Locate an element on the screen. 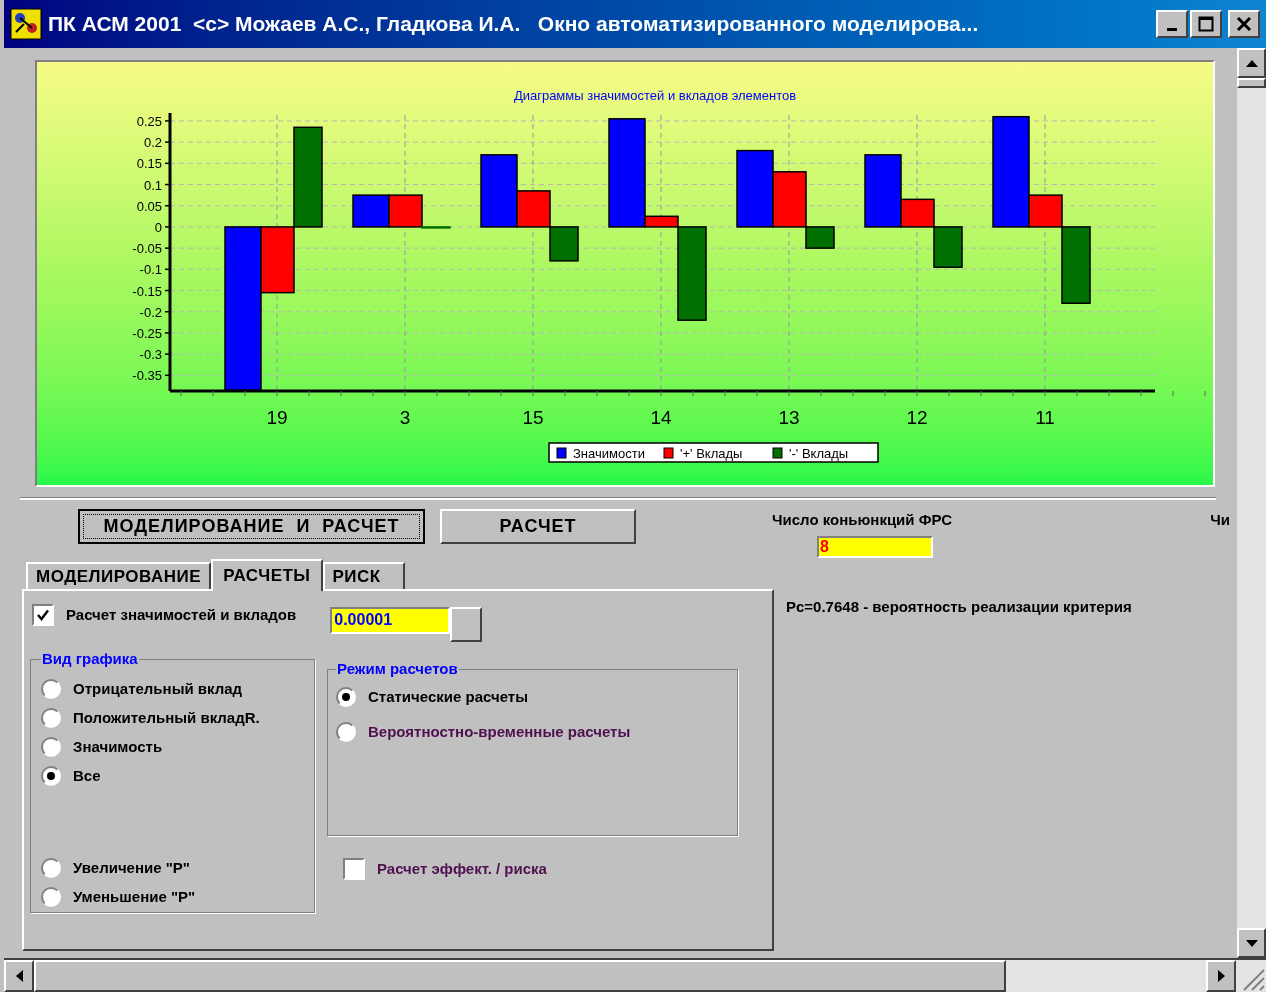 The height and width of the screenshot is (992, 1266). field-label: Чи is located at coordinates (1220, 520).